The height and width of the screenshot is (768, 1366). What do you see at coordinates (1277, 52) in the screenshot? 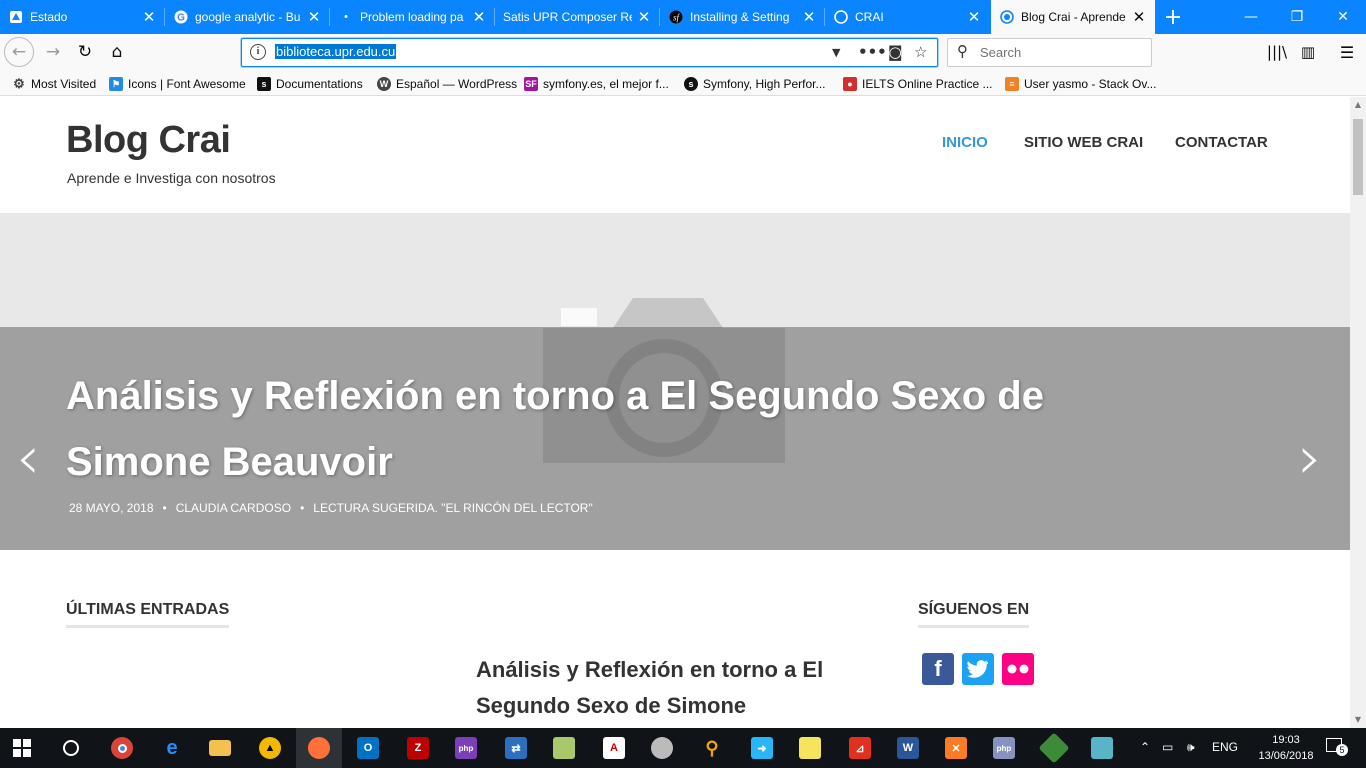
I see `library-icon: |||\` at bounding box center [1277, 52].